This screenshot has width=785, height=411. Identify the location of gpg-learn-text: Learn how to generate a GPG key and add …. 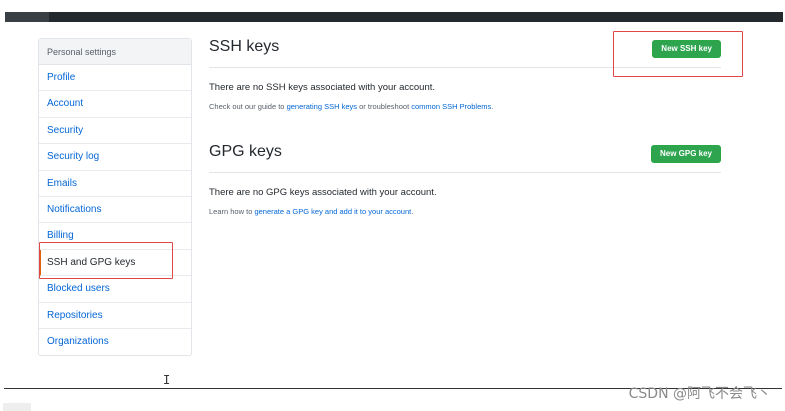
(465, 211).